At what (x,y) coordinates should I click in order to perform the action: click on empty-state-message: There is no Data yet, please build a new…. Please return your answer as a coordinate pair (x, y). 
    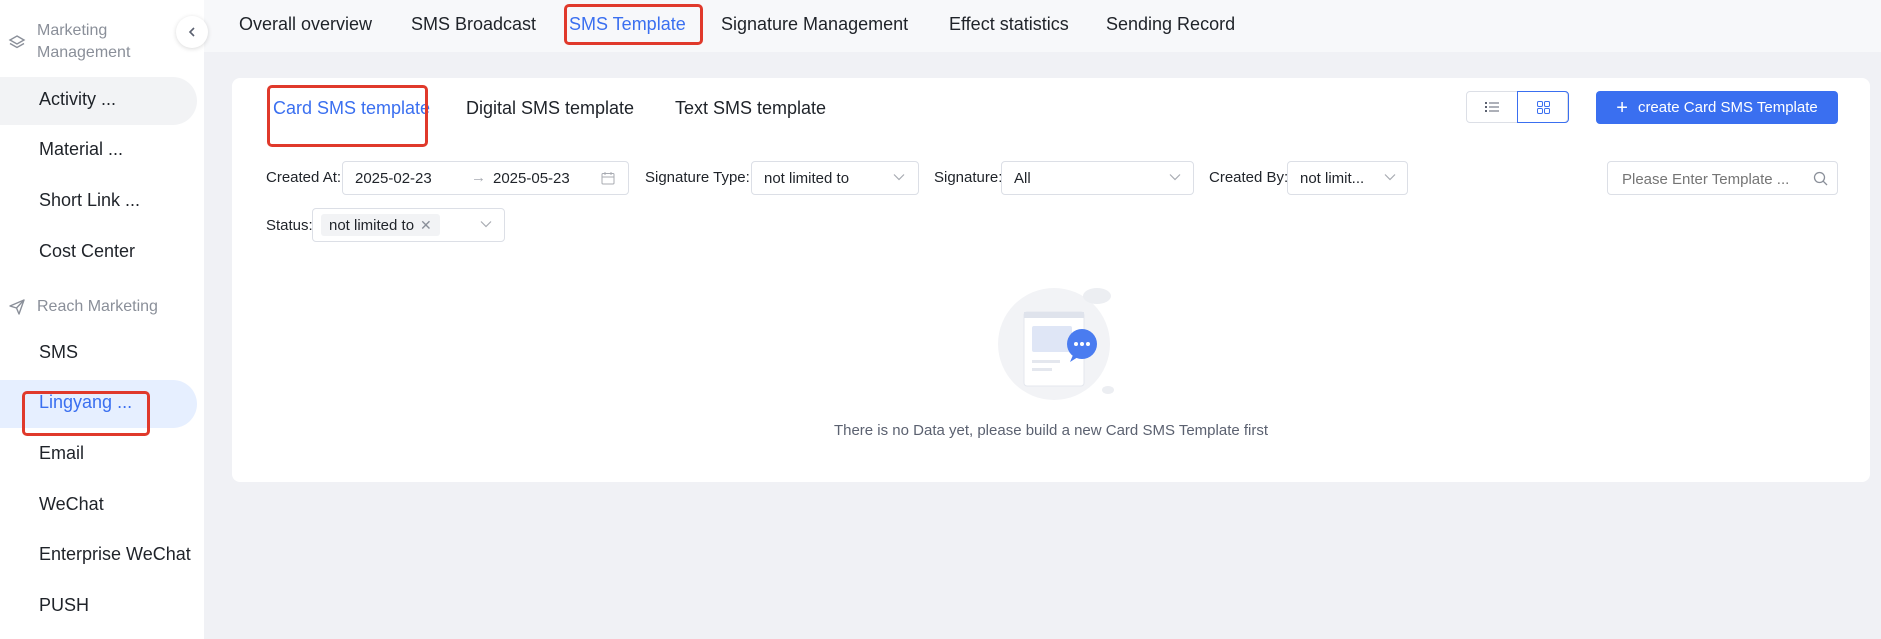
    Looking at the image, I should click on (1051, 430).